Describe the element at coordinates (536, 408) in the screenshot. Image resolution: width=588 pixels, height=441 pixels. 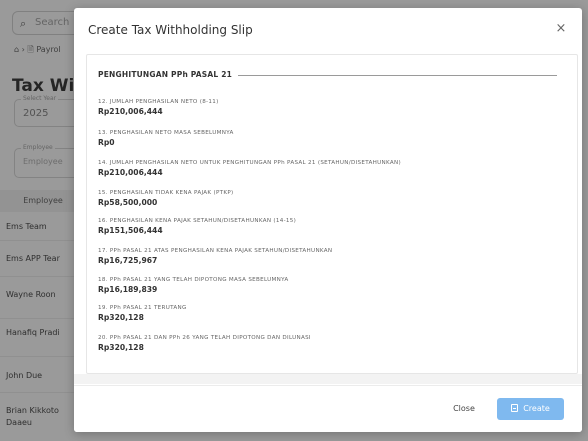
I see `create-button-label: Create` at that location.